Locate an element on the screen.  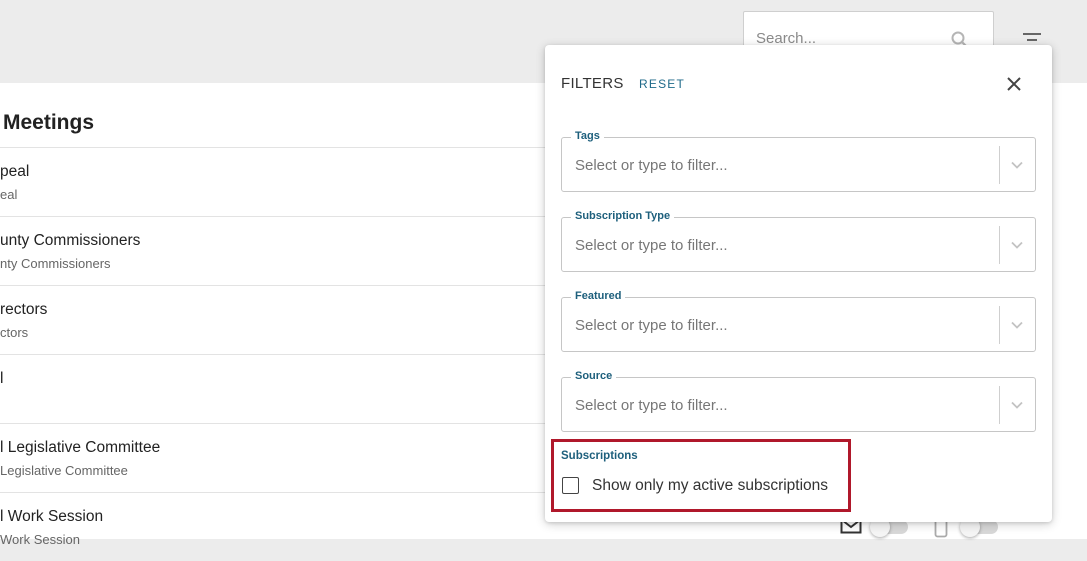
subscription-type-select: Subscription Type is located at coordinates (798, 241).